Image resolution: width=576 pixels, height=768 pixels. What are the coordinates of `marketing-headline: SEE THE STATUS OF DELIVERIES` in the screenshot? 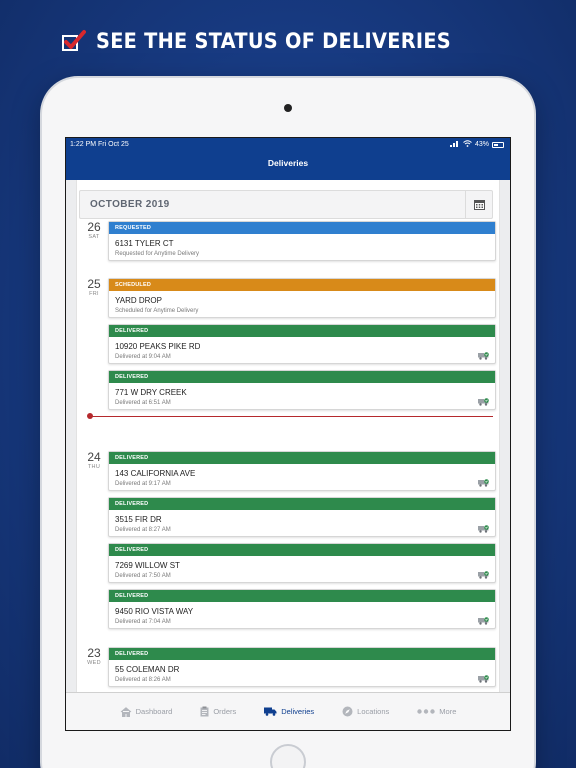 It's located at (271, 41).